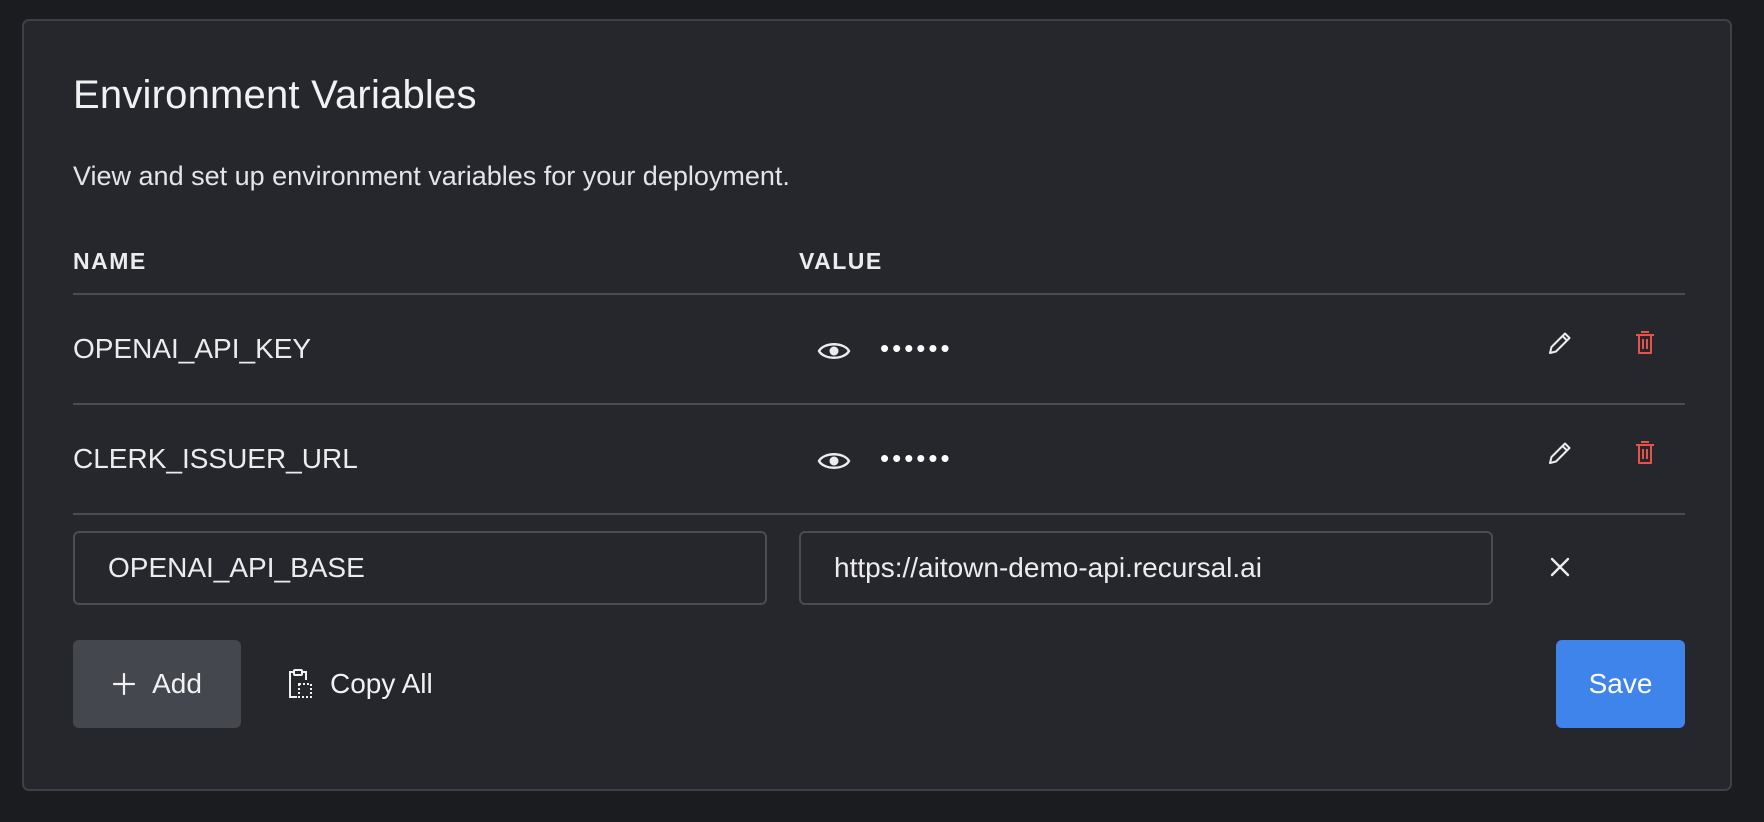 This screenshot has width=1764, height=822. Describe the element at coordinates (420, 568) in the screenshot. I see `variable-name-input` at that location.